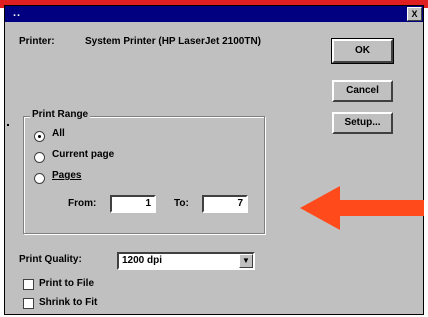 This screenshot has width=428, height=317. What do you see at coordinates (60, 114) in the screenshot?
I see `print-range-legend: Print Range` at bounding box center [60, 114].